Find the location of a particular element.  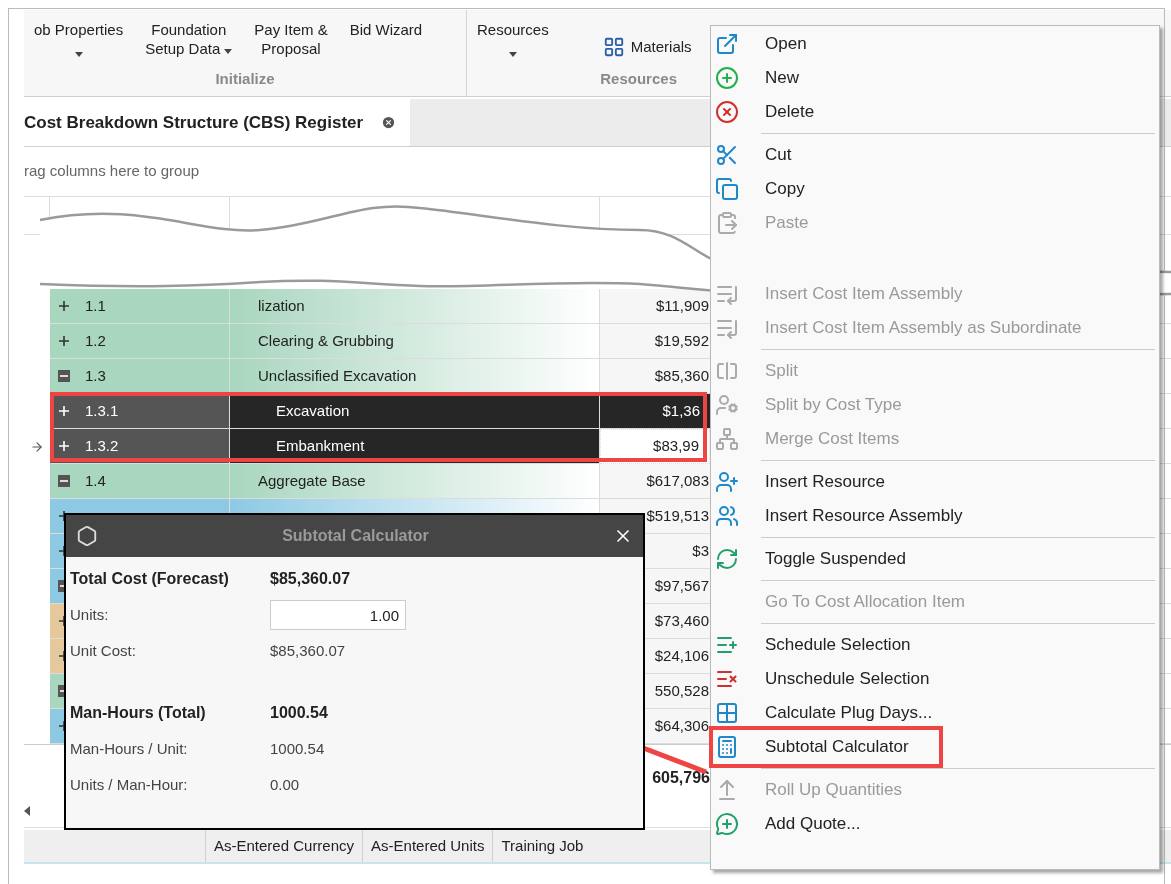

description-cell: Unclassified Excavation is located at coordinates (415, 376).